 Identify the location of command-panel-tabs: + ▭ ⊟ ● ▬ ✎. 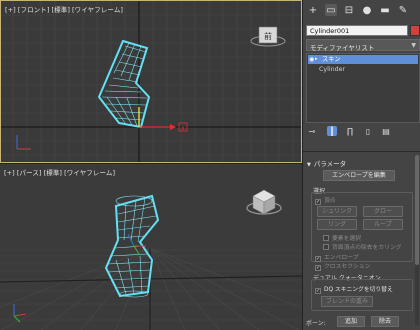
(361, 10).